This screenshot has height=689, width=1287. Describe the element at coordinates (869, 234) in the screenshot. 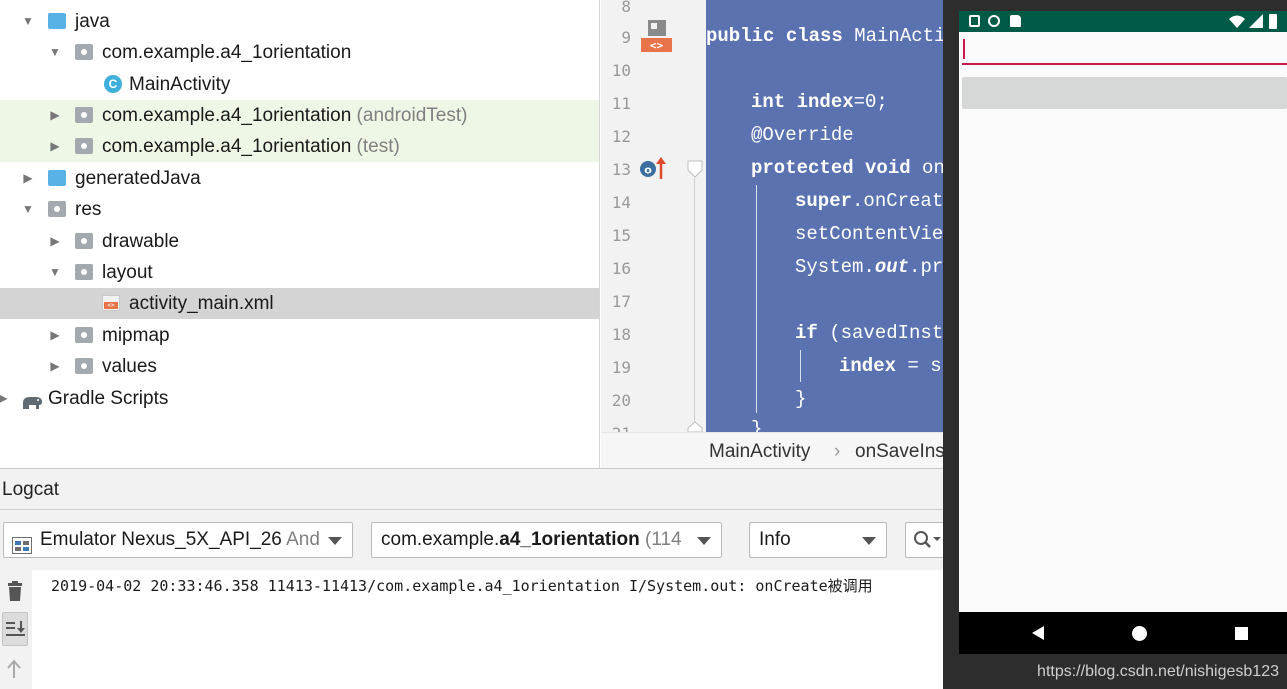

I see `code-line-15: setContentView` at that location.